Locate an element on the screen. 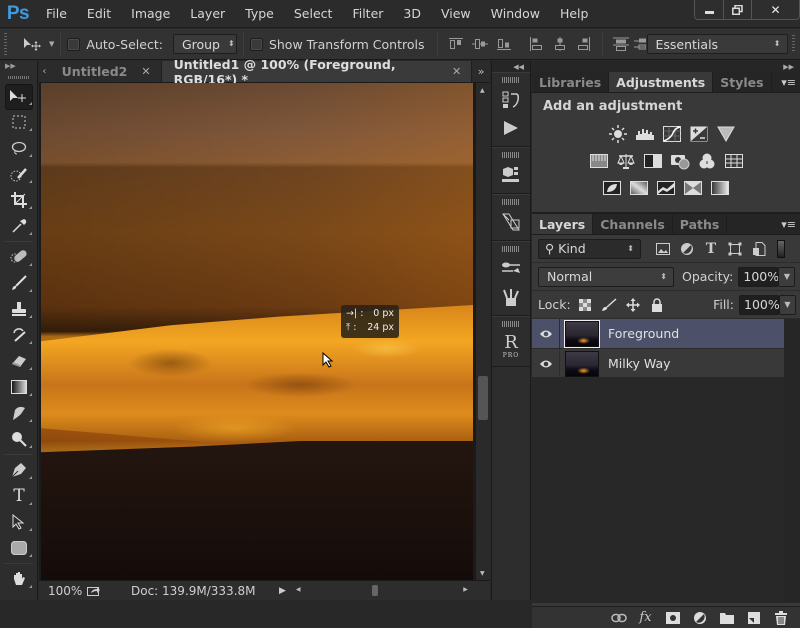 Image resolution: width=800 pixels, height=628 pixels. tool-eraser is located at coordinates (19, 361).